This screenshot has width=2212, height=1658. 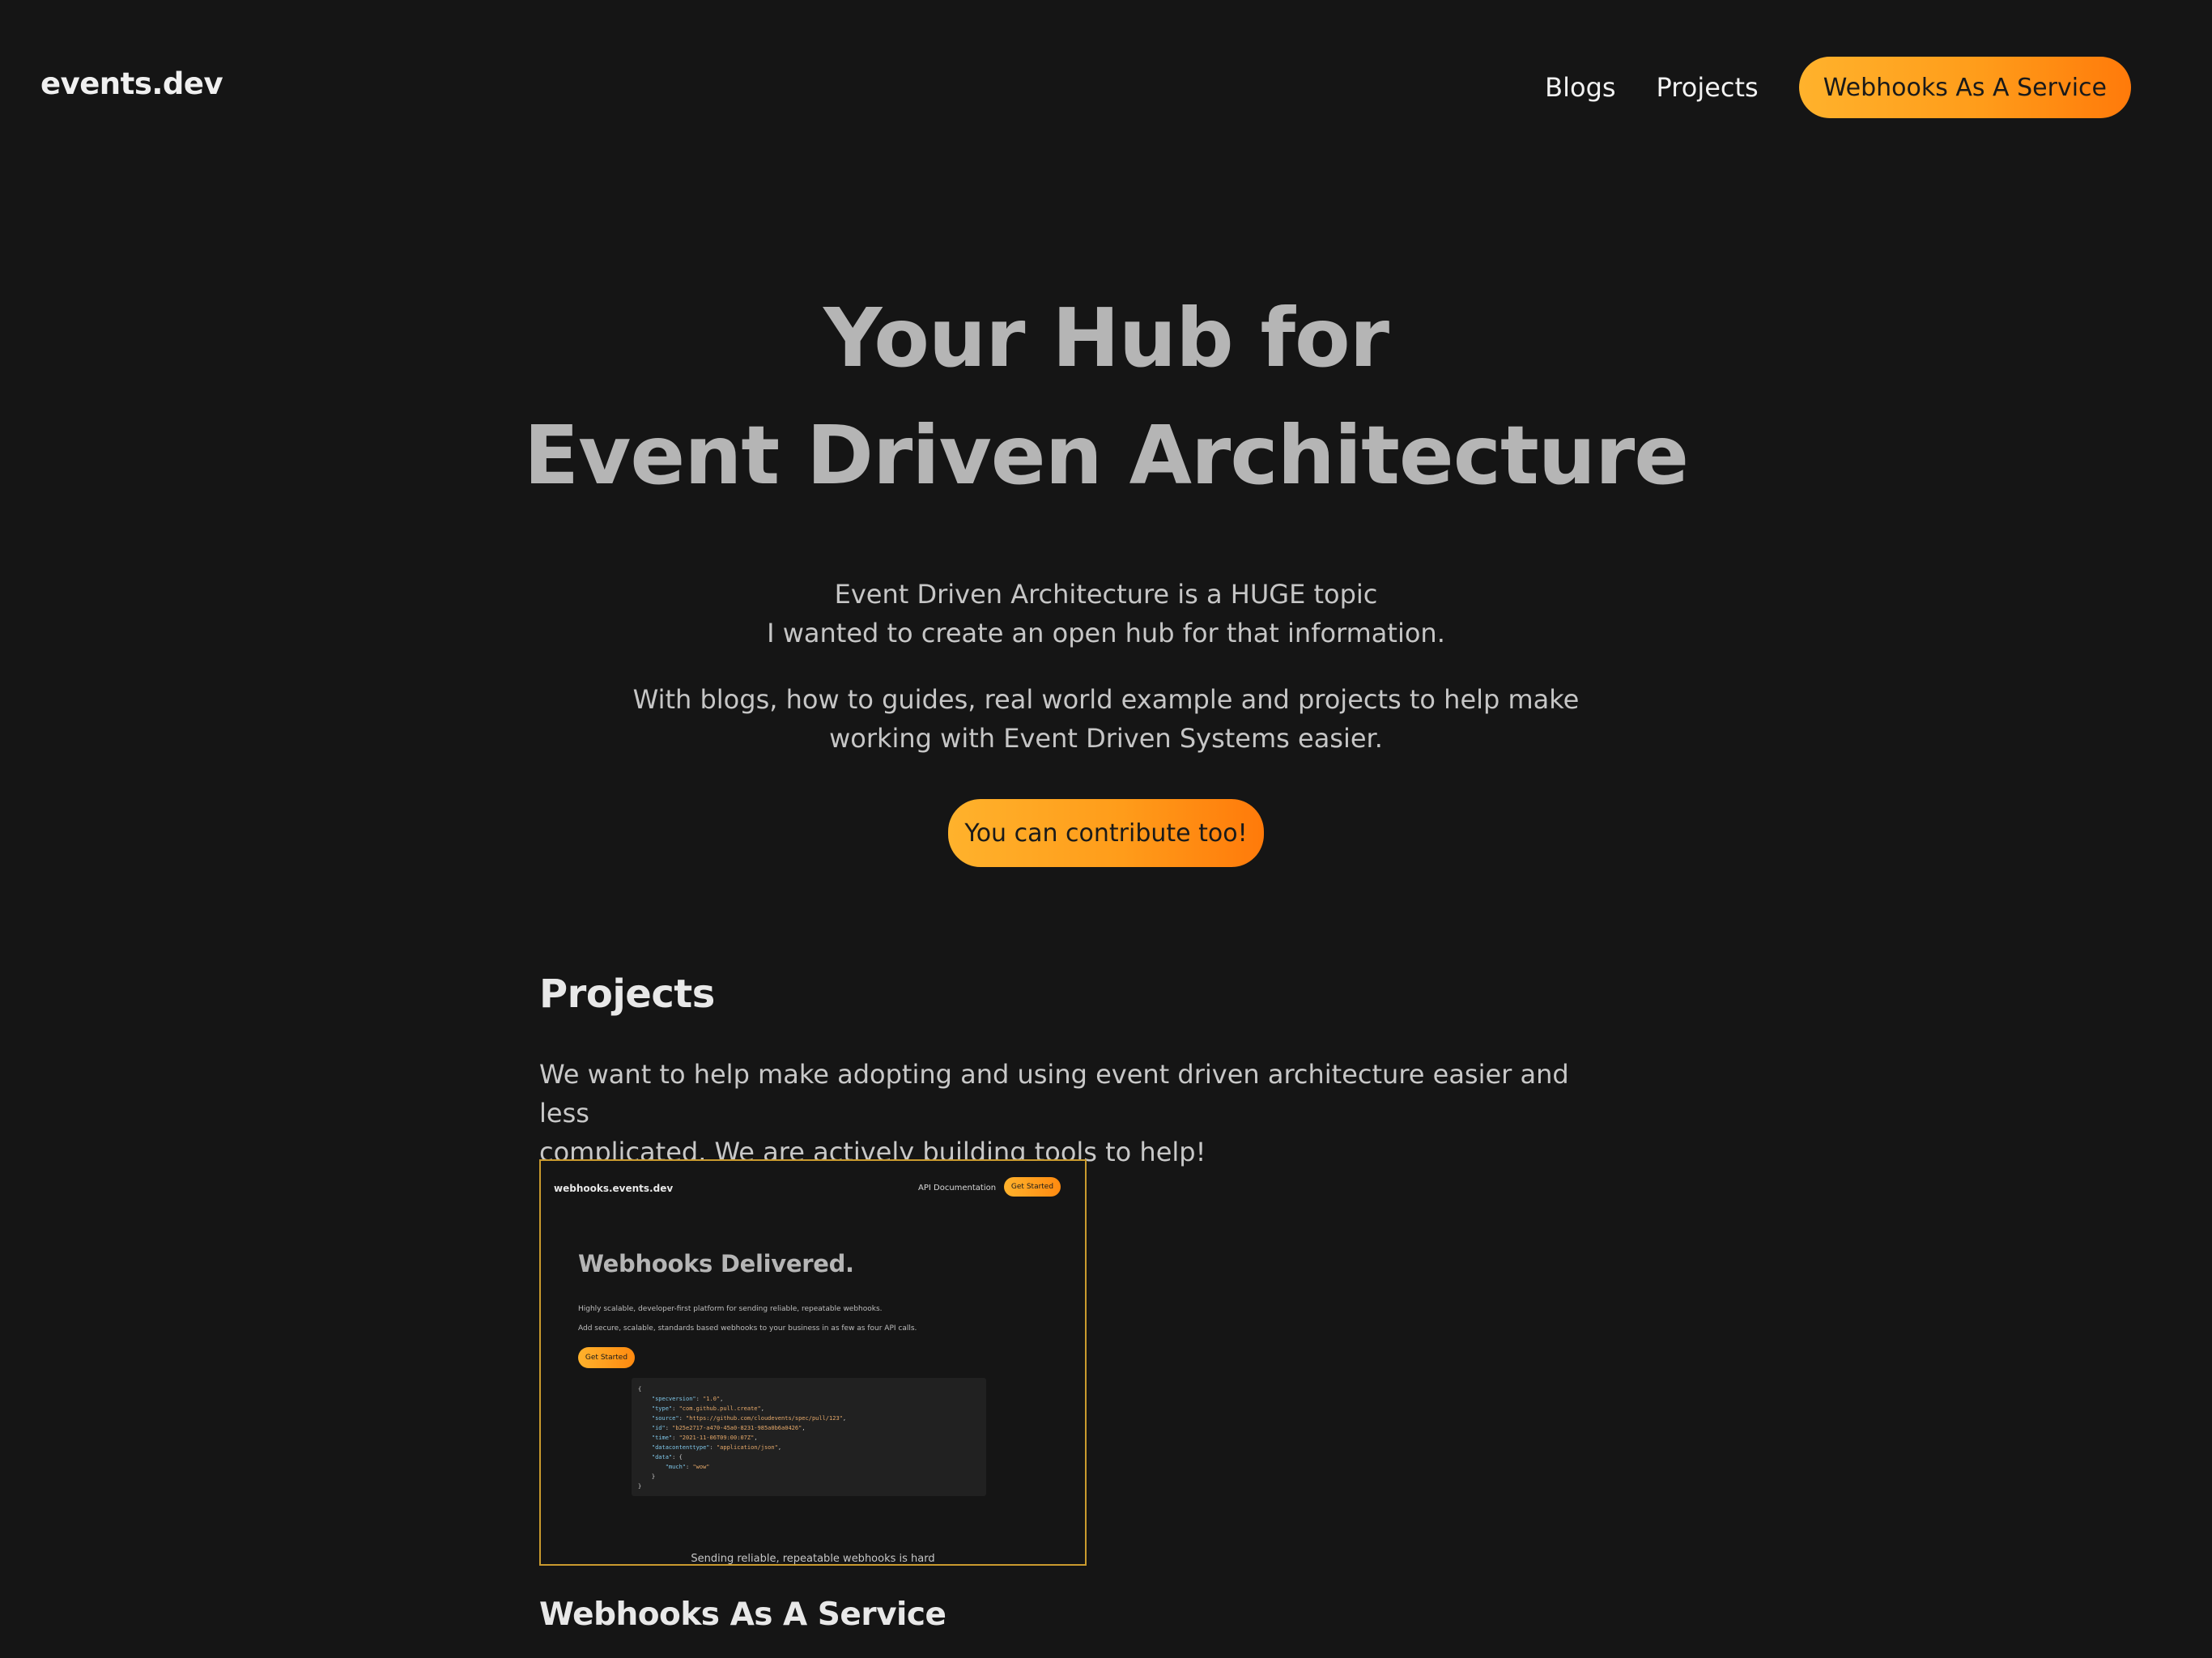 What do you see at coordinates (716, 1264) in the screenshot?
I see `preview-title: Webhooks Delivered.` at bounding box center [716, 1264].